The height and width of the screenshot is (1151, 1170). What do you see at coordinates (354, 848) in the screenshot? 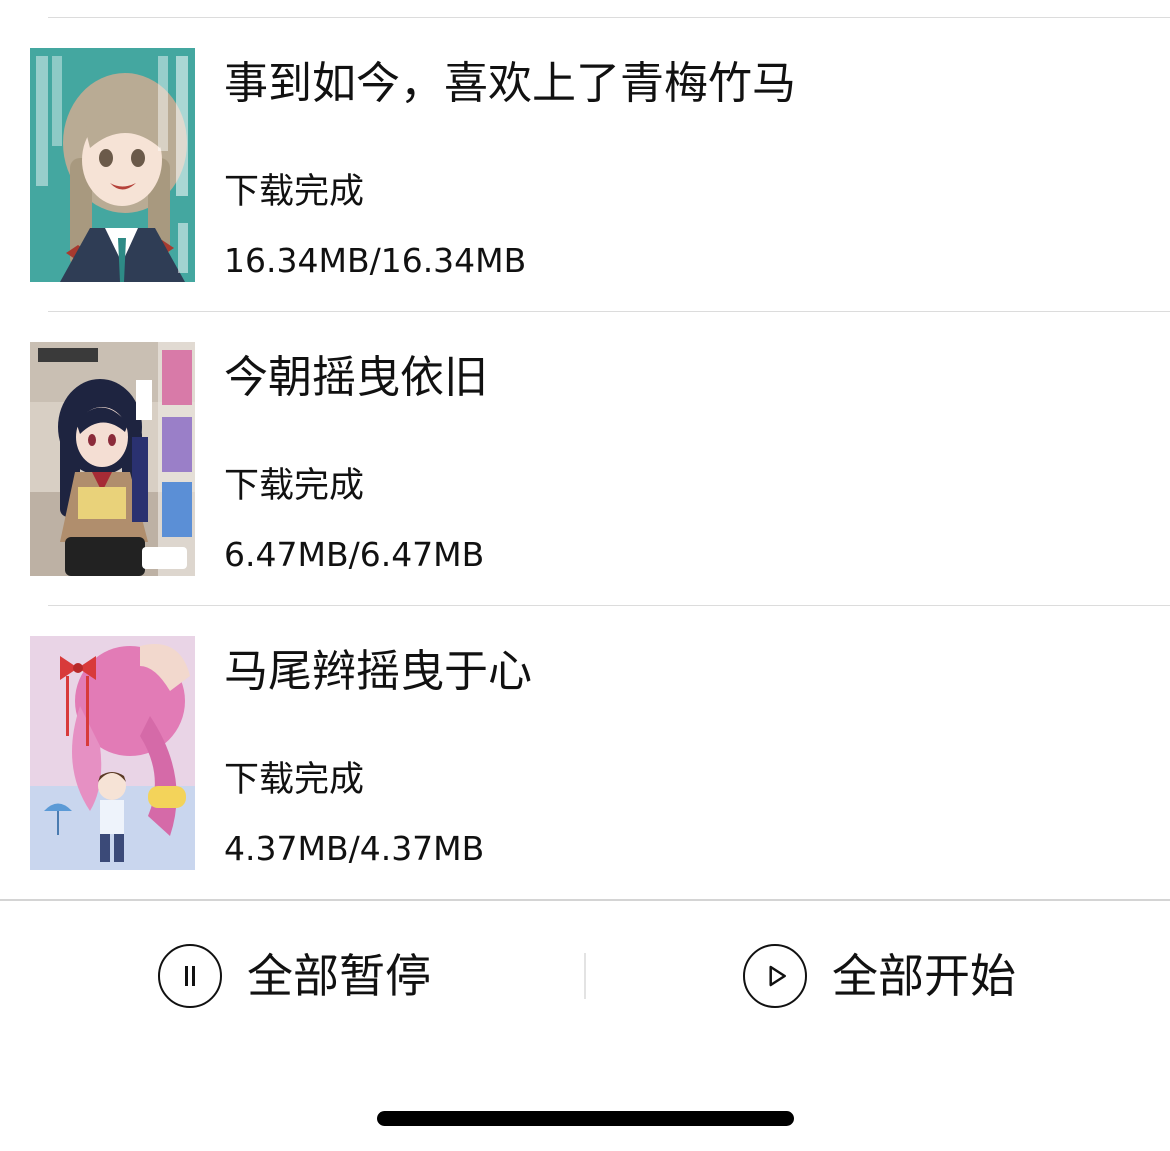
I see `download-size: 4.37MB/4.37MB` at bounding box center [354, 848].